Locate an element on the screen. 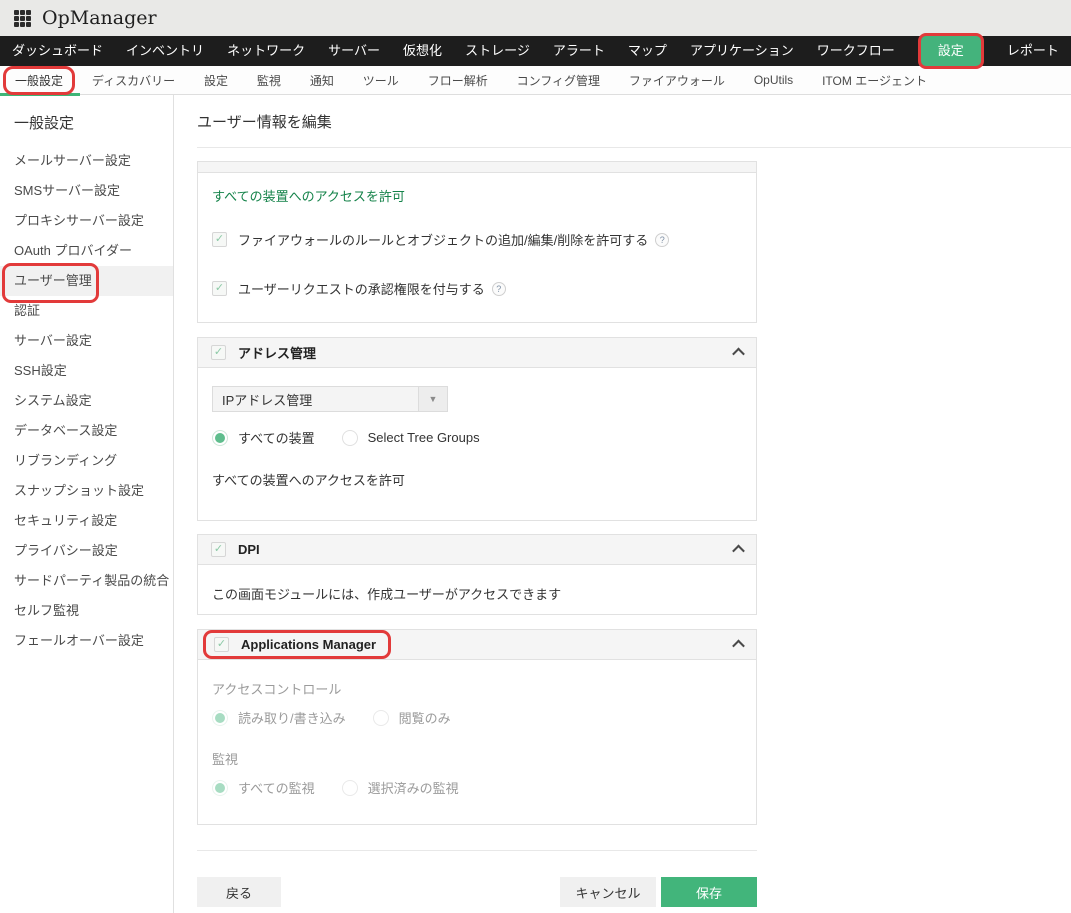 The image size is (1071, 913). dpi-checkbox: ✓ is located at coordinates (218, 549).